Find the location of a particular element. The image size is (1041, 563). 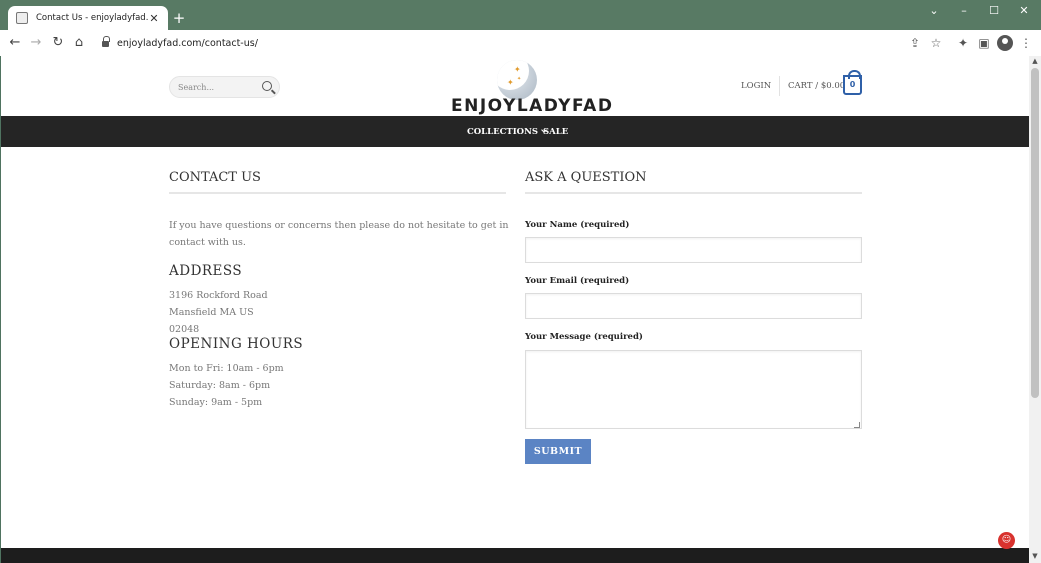

resize-handle-icon is located at coordinates (857, 425).